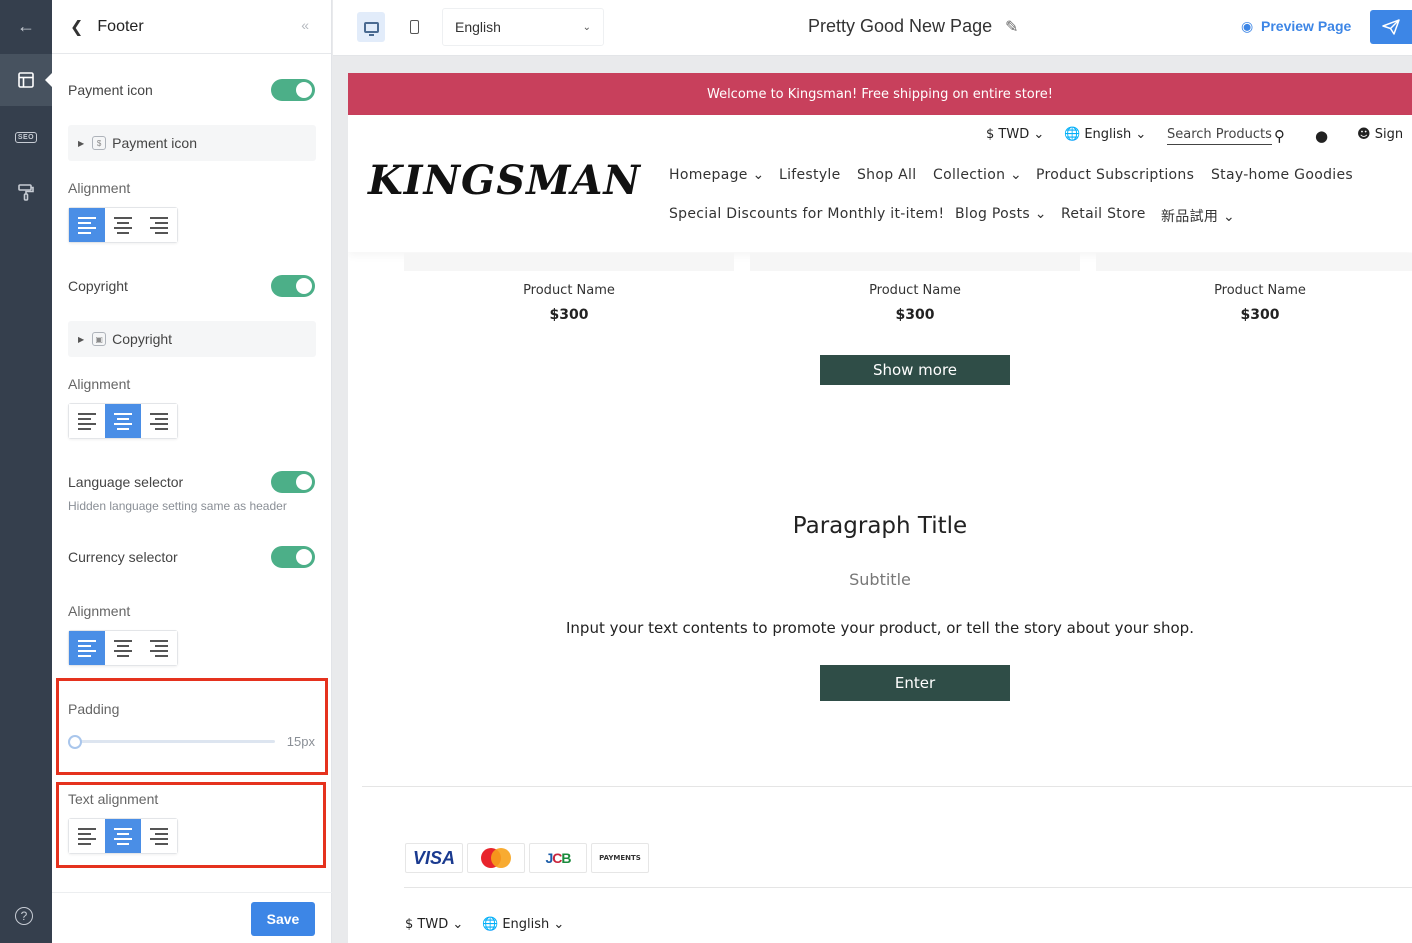  What do you see at coordinates (123, 557) in the screenshot?
I see `currency-selector-label: Currency selector` at bounding box center [123, 557].